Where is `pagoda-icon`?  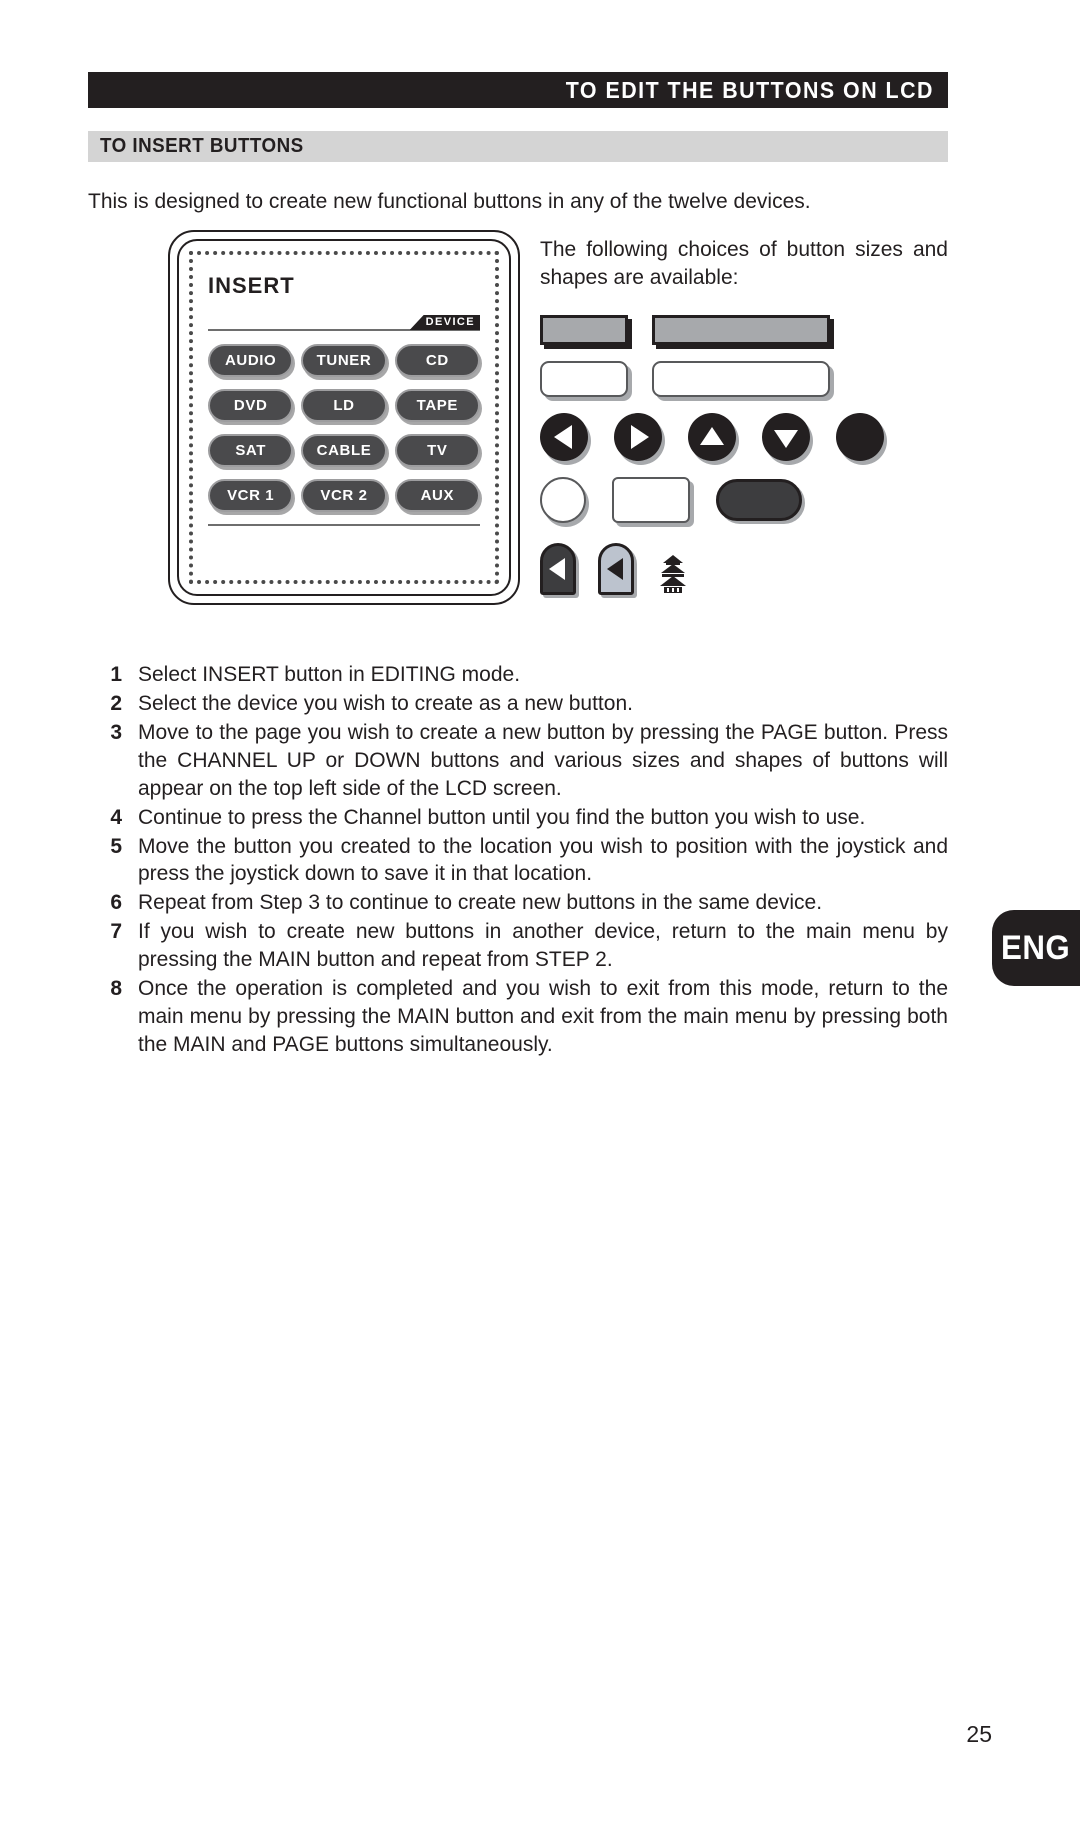
pagoda-icon is located at coordinates (673, 574).